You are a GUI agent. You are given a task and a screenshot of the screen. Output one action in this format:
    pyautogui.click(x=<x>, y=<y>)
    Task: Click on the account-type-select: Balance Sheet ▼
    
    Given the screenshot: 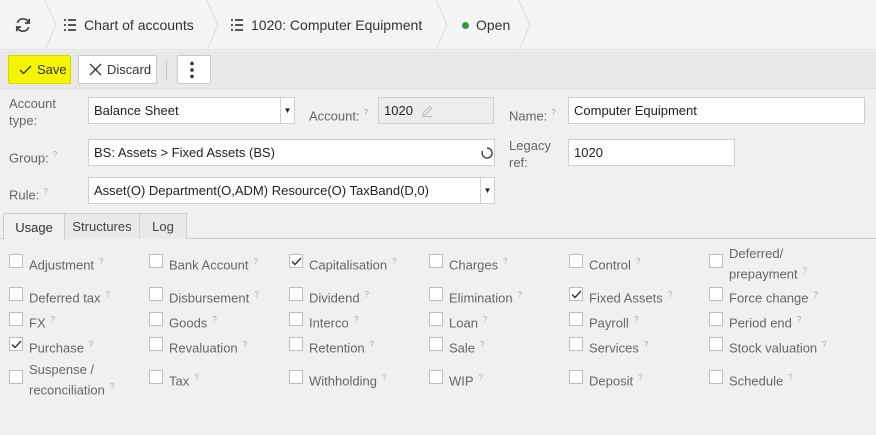 What is the action you would take?
    pyautogui.click(x=191, y=110)
    